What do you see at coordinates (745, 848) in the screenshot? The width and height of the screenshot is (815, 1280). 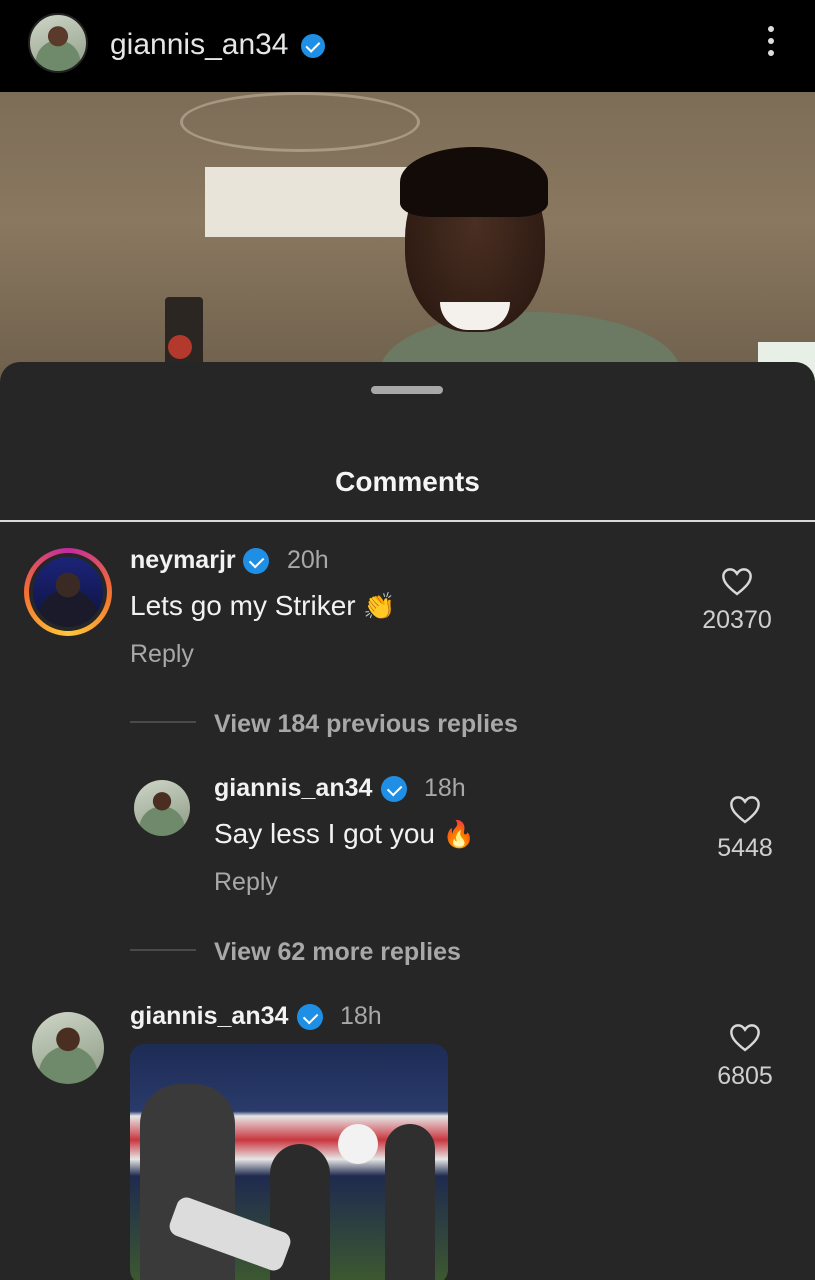 I see `like-count: 5448` at bounding box center [745, 848].